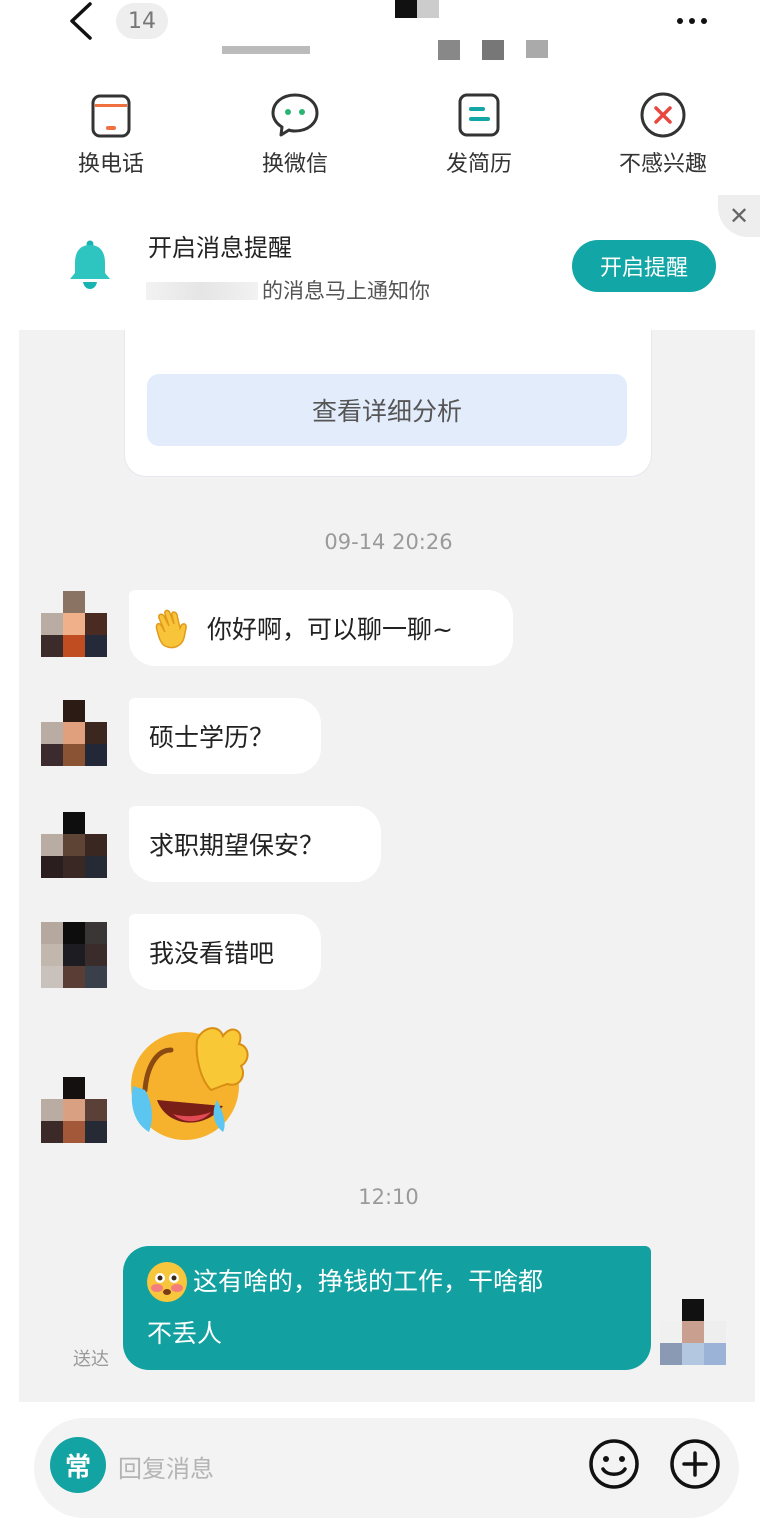 The width and height of the screenshot is (777, 1518). What do you see at coordinates (90, 264) in the screenshot?
I see `bell-icon` at bounding box center [90, 264].